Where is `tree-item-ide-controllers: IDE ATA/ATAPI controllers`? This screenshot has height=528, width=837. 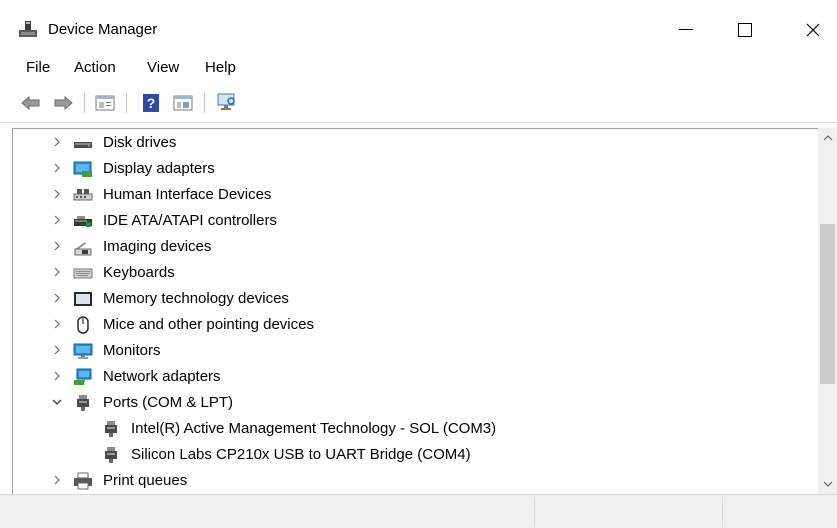
tree-item-ide-controllers: IDE ATA/ATAPI controllers is located at coordinates (415, 221).